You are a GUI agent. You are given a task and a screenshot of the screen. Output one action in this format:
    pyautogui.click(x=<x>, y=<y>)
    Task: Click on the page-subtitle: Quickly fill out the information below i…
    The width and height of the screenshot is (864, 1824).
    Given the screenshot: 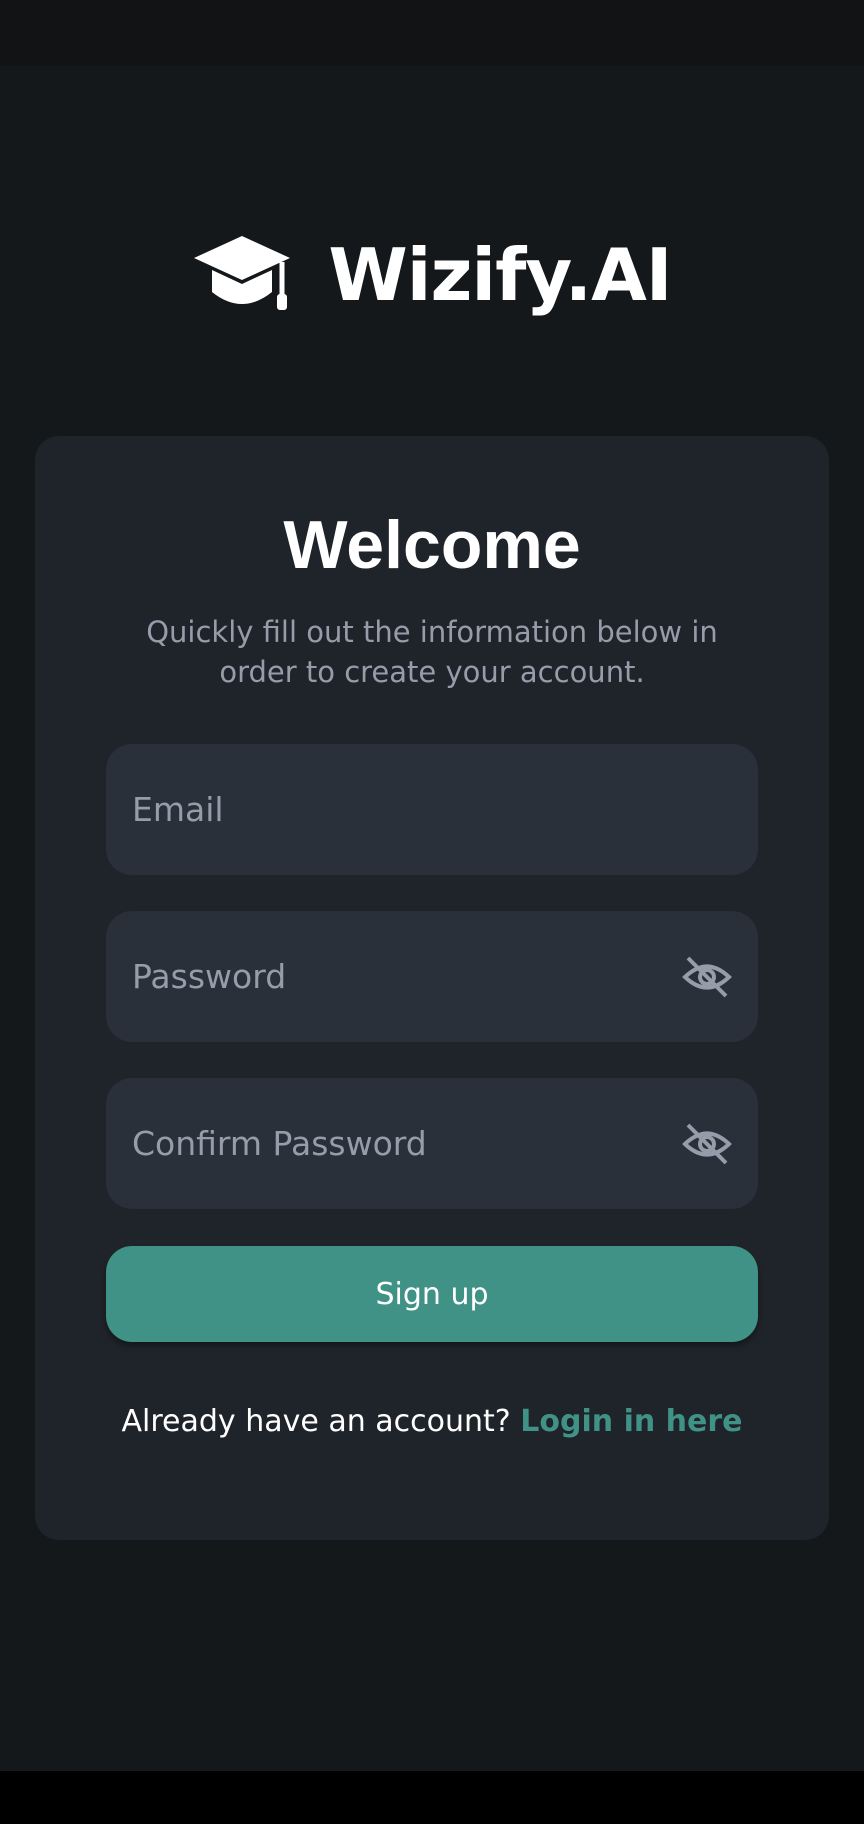 What is the action you would take?
    pyautogui.click(x=432, y=652)
    